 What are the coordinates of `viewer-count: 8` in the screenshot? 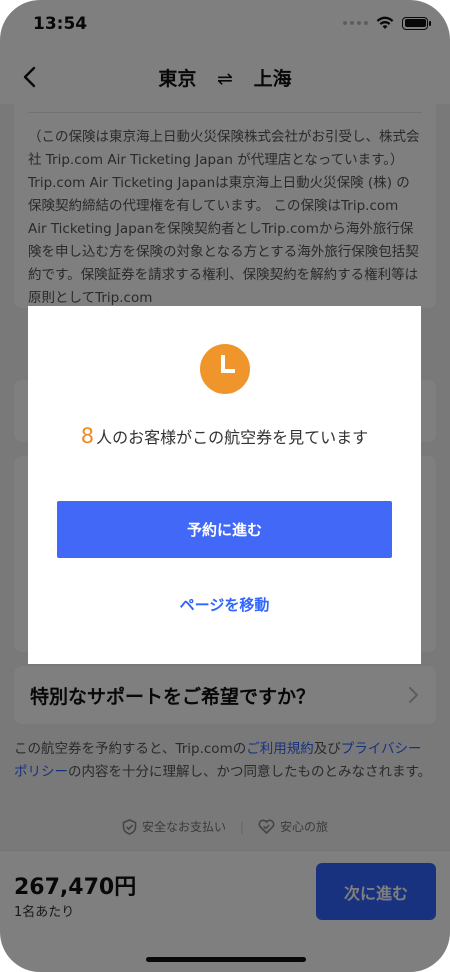 It's located at (87, 436).